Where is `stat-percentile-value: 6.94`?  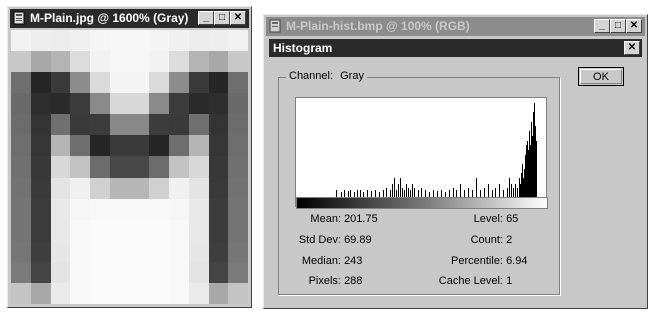 stat-percentile-value: 6.94 is located at coordinates (517, 261).